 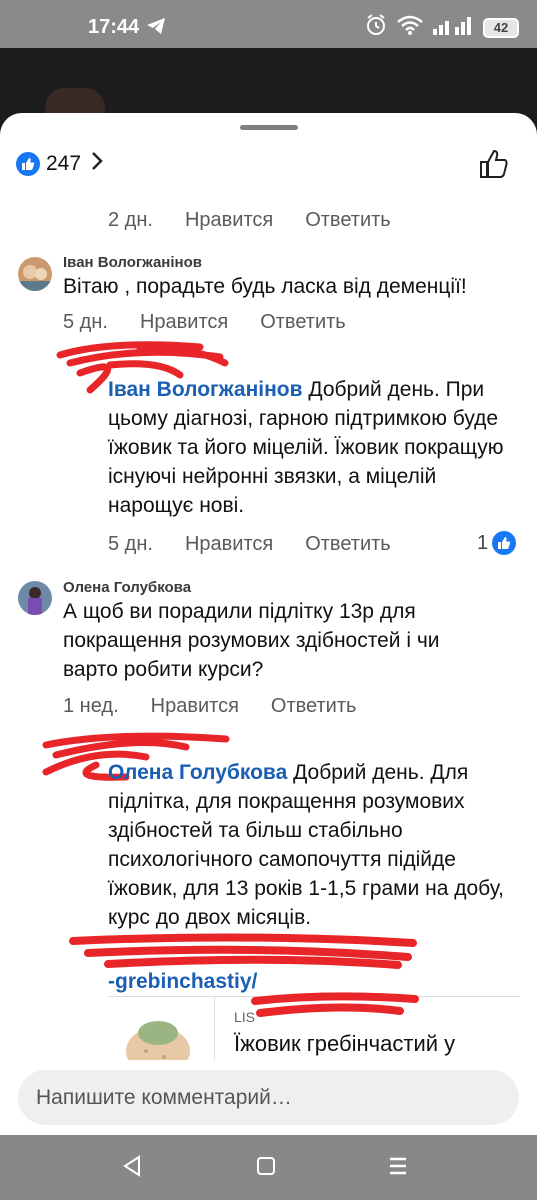 I want to click on system-nav-bar, so click(x=268, y=1167).